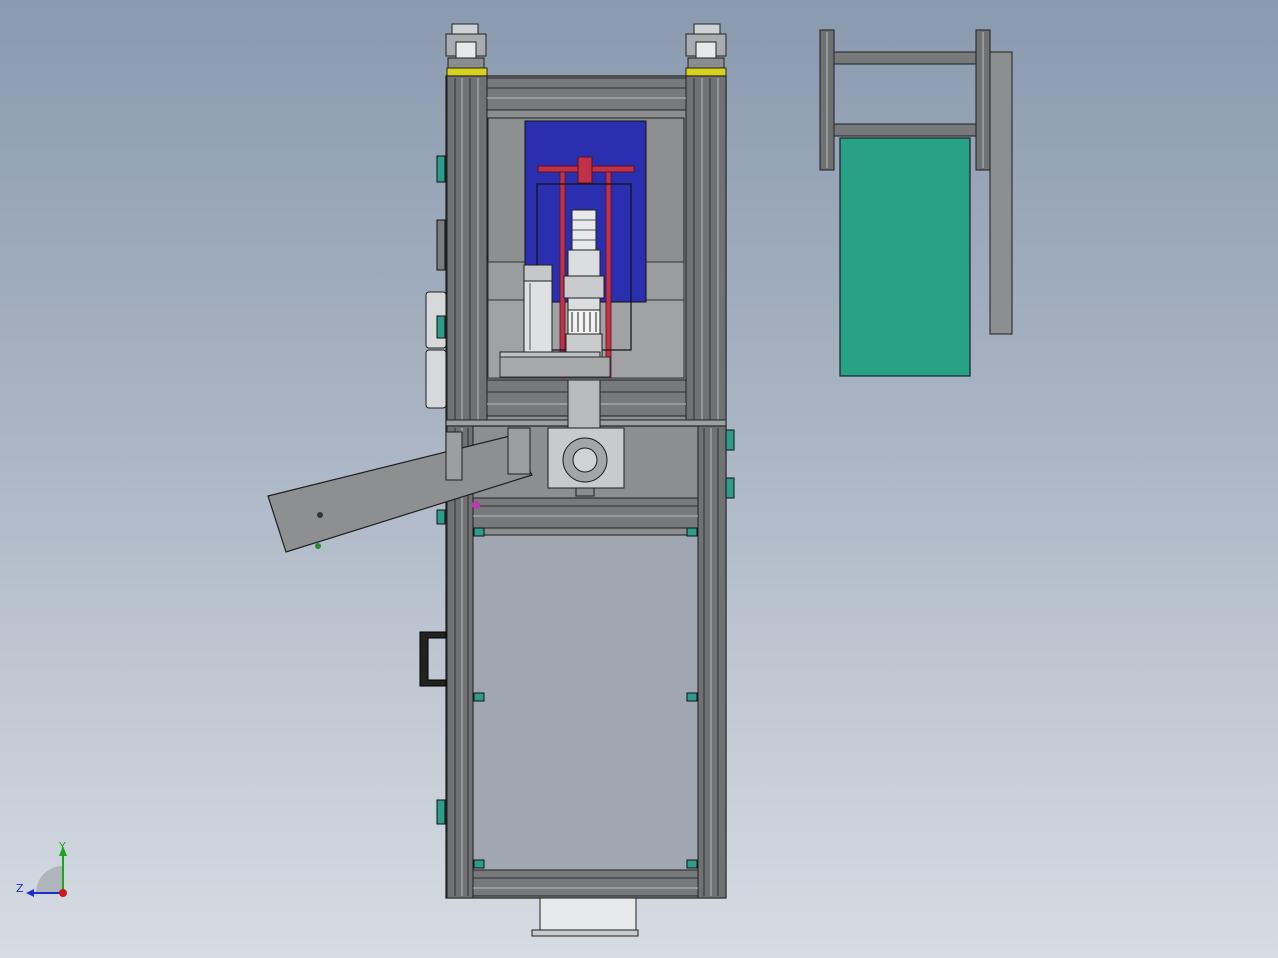 The height and width of the screenshot is (958, 1278). Describe the element at coordinates (467, 72) in the screenshot. I see `yellow-band-left` at that location.